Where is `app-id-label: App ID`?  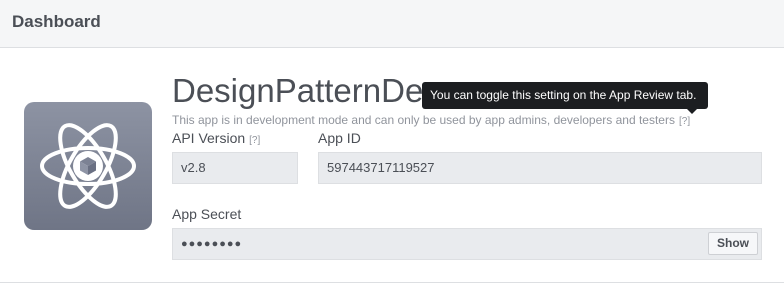
app-id-label: App ID is located at coordinates (339, 138).